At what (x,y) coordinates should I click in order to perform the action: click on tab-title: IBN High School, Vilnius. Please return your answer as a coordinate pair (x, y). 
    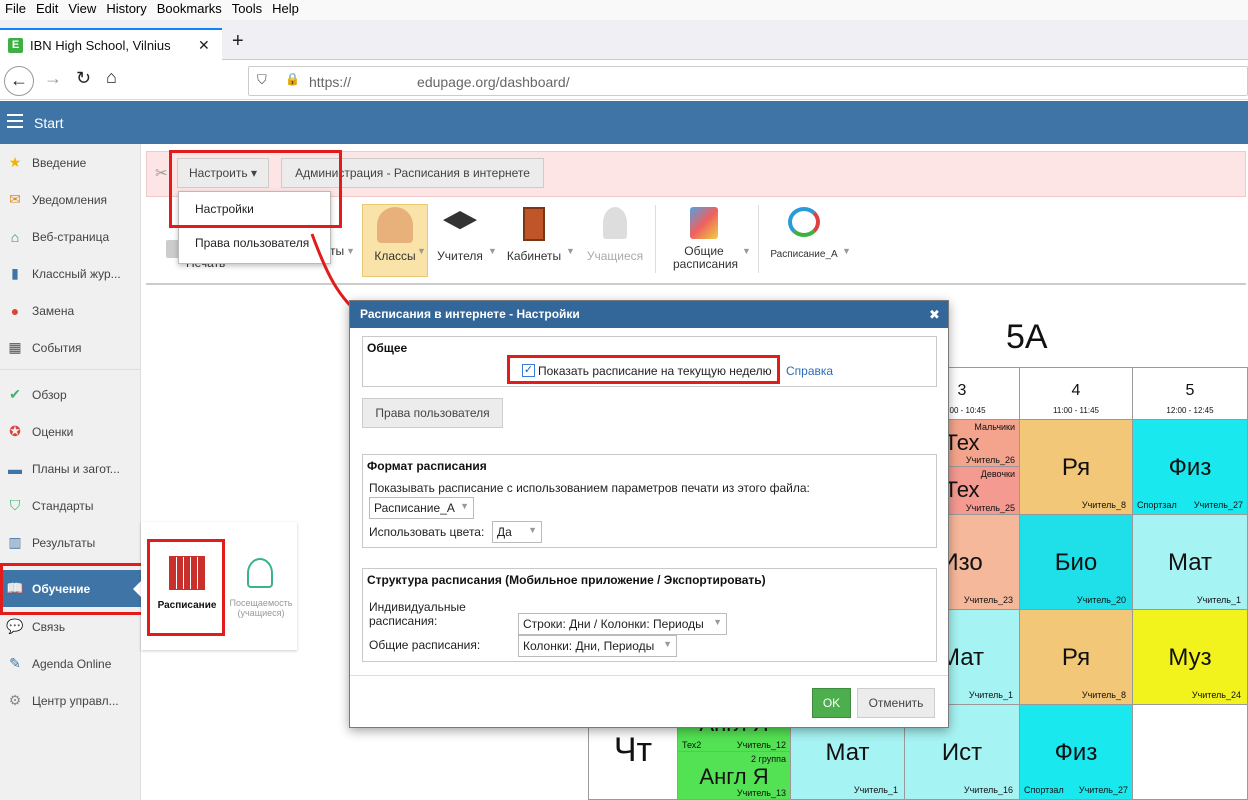
    Looking at the image, I should click on (100, 45).